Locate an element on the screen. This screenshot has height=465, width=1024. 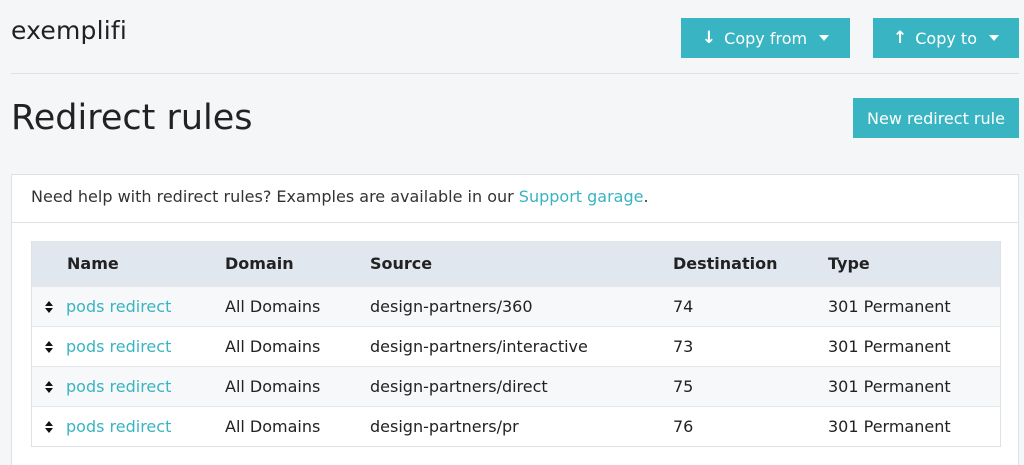
rule-destination: 73 is located at coordinates (683, 346).